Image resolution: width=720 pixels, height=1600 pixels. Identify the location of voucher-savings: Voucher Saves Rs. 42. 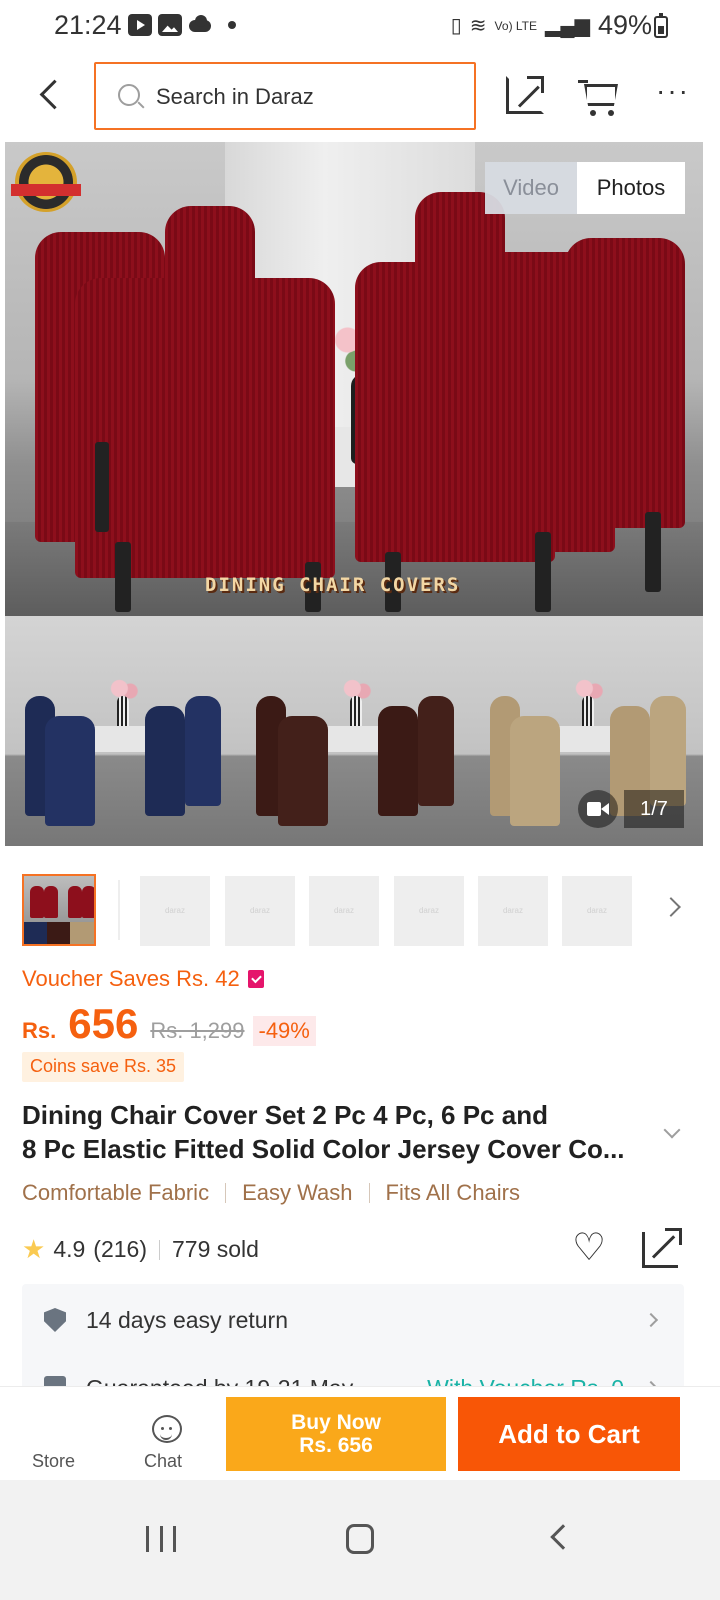
(143, 979).